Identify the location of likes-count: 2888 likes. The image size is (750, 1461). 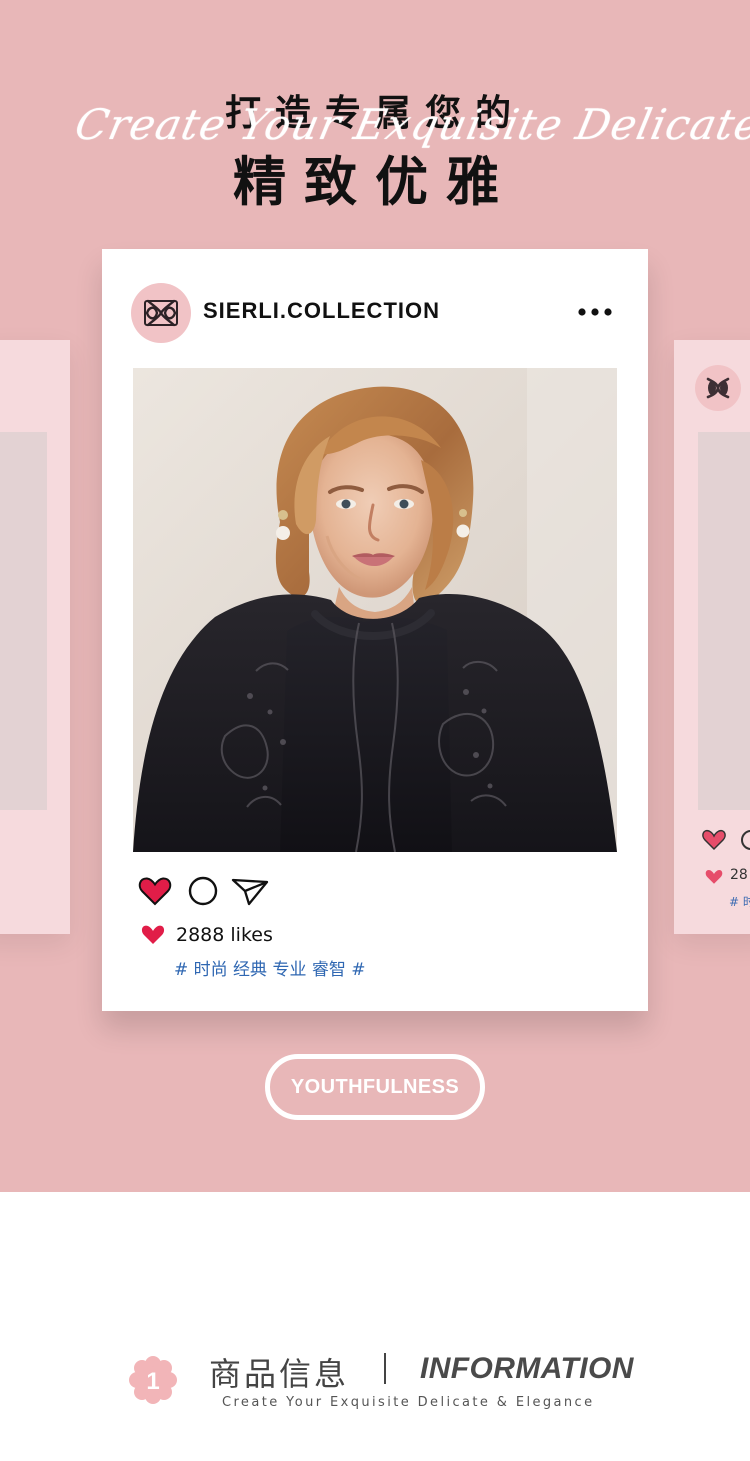
(224, 935).